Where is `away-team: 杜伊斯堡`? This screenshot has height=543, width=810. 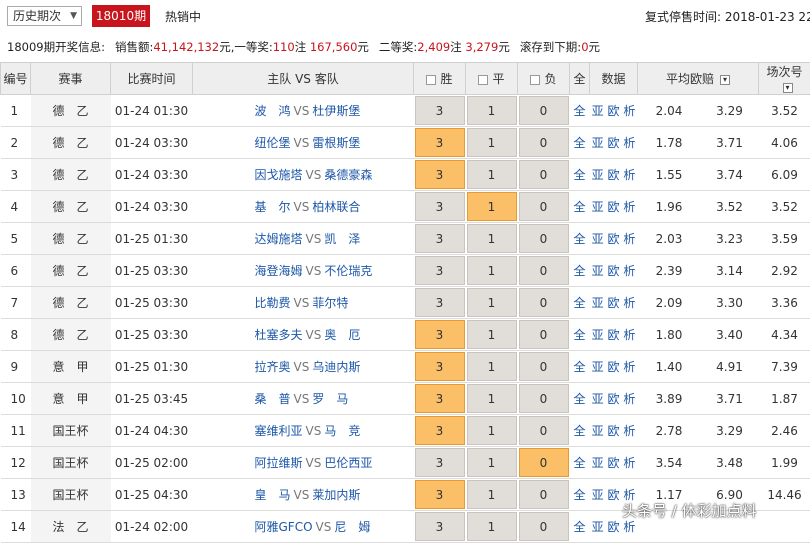 away-team: 杜伊斯堡 is located at coordinates (336, 111).